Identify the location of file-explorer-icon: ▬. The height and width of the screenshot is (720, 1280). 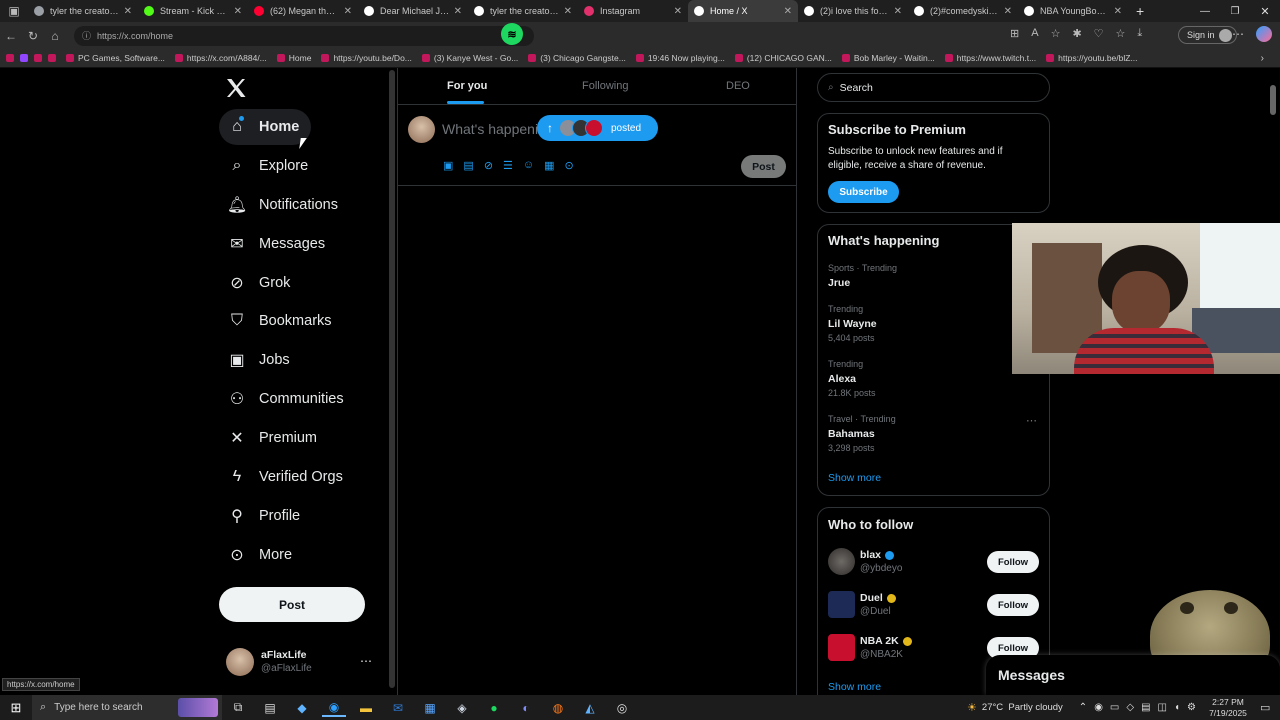
(366, 708).